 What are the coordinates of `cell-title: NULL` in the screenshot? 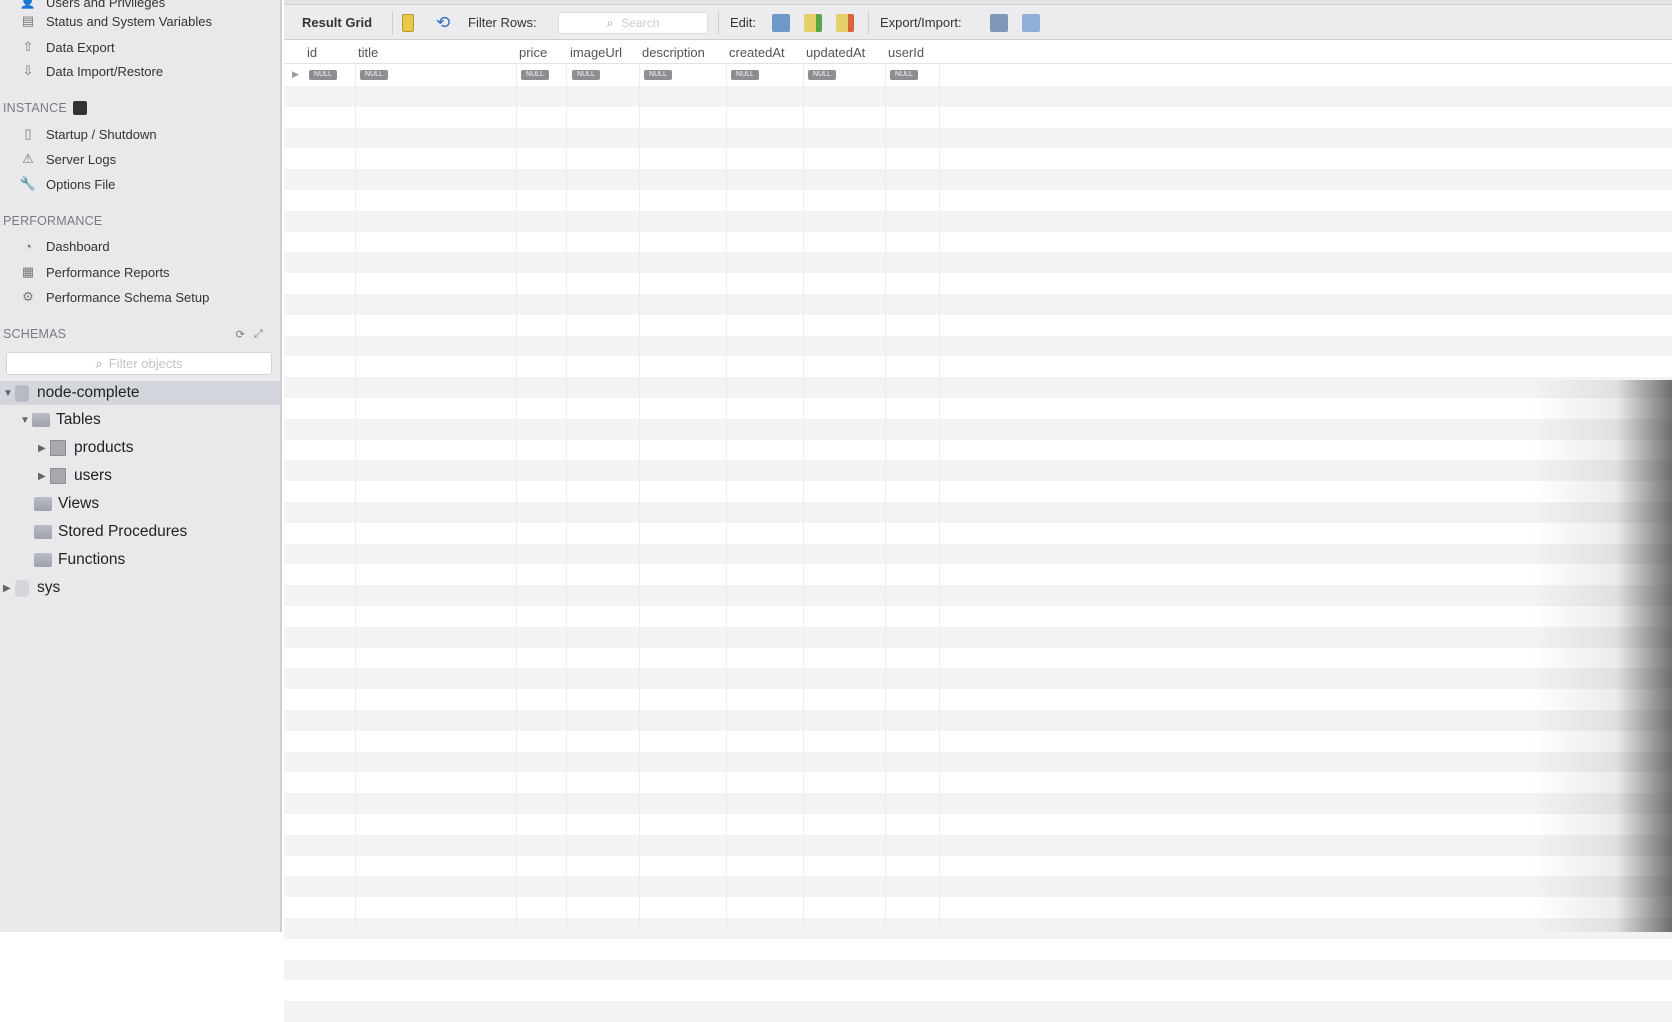 It's located at (374, 75).